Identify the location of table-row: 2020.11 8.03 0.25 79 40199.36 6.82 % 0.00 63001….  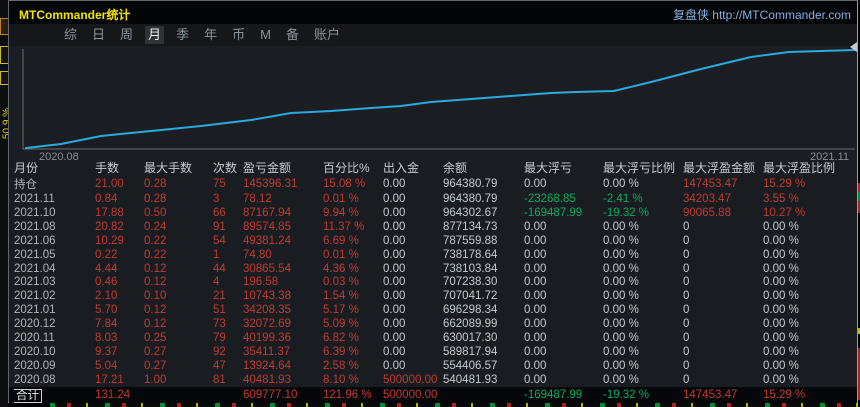
(433, 338).